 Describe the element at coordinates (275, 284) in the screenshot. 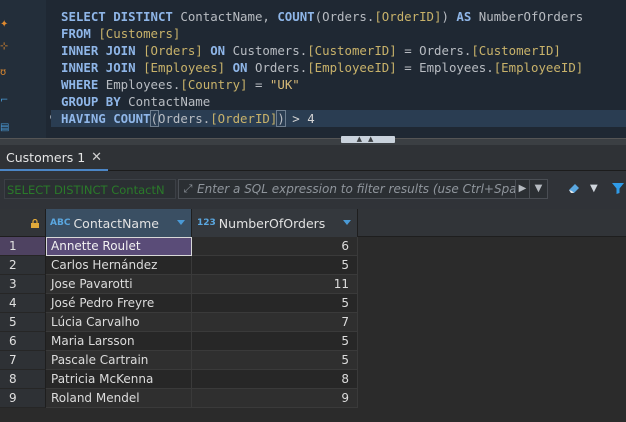

I see `cell-numberoforders: 11` at that location.